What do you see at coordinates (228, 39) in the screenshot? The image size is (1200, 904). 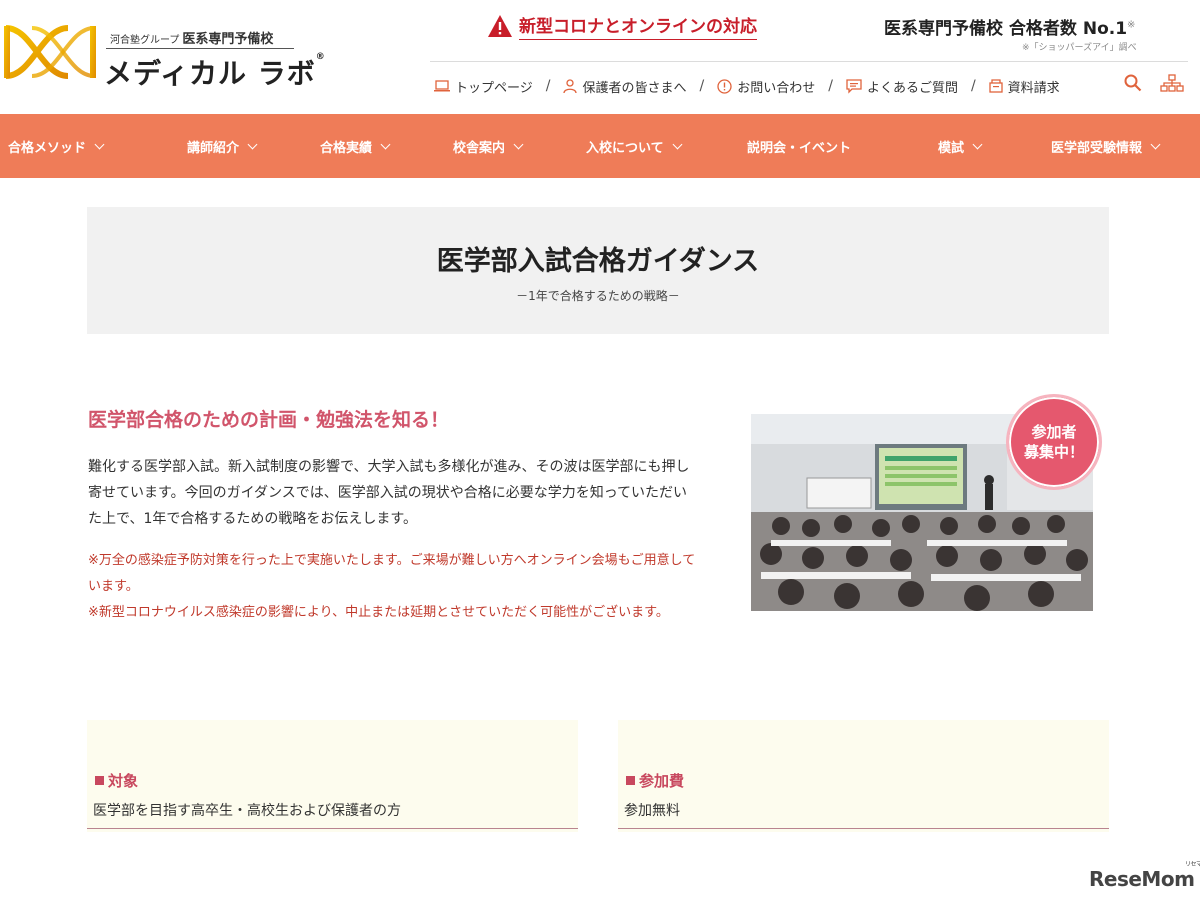 I see `logo-school-text: 医系専門予備校` at bounding box center [228, 39].